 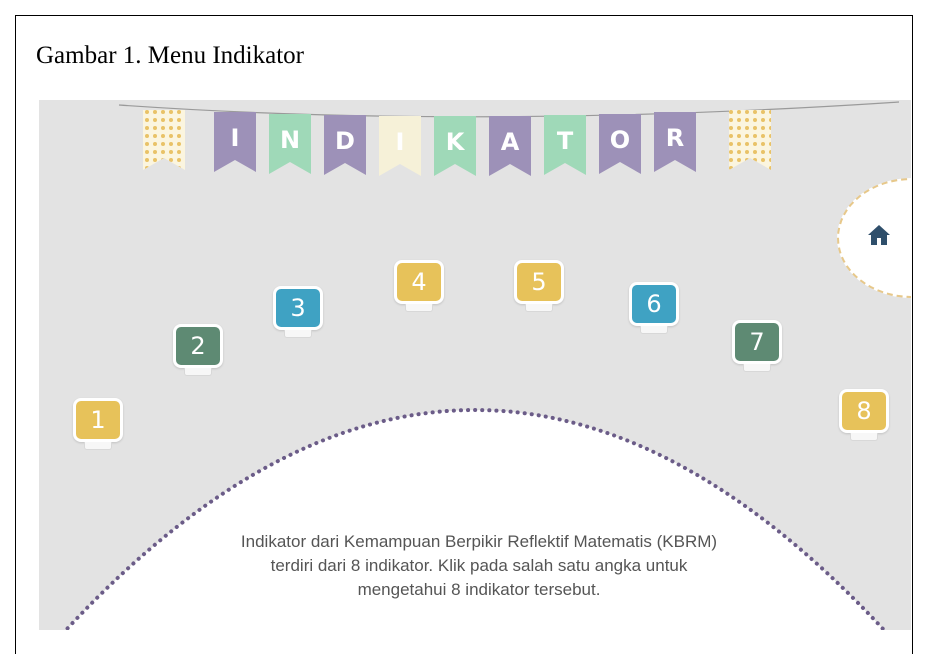 What do you see at coordinates (198, 346) in the screenshot?
I see `indicator-number: 2` at bounding box center [198, 346].